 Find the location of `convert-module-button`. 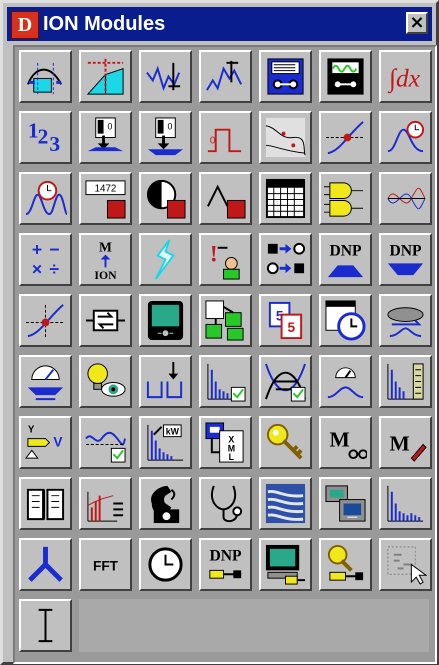

convert-module-button is located at coordinates (285, 259).